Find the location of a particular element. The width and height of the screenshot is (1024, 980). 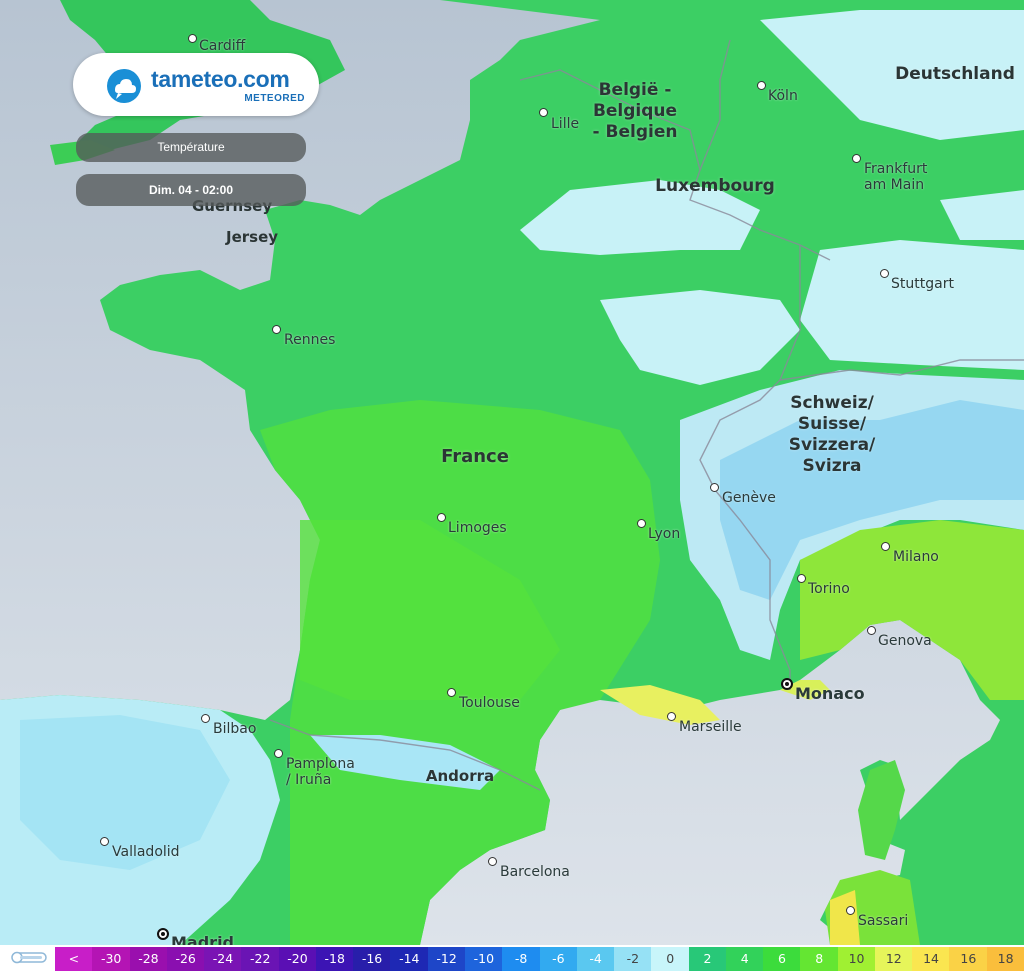

city-label-rennes: Rennes is located at coordinates (309, 340).